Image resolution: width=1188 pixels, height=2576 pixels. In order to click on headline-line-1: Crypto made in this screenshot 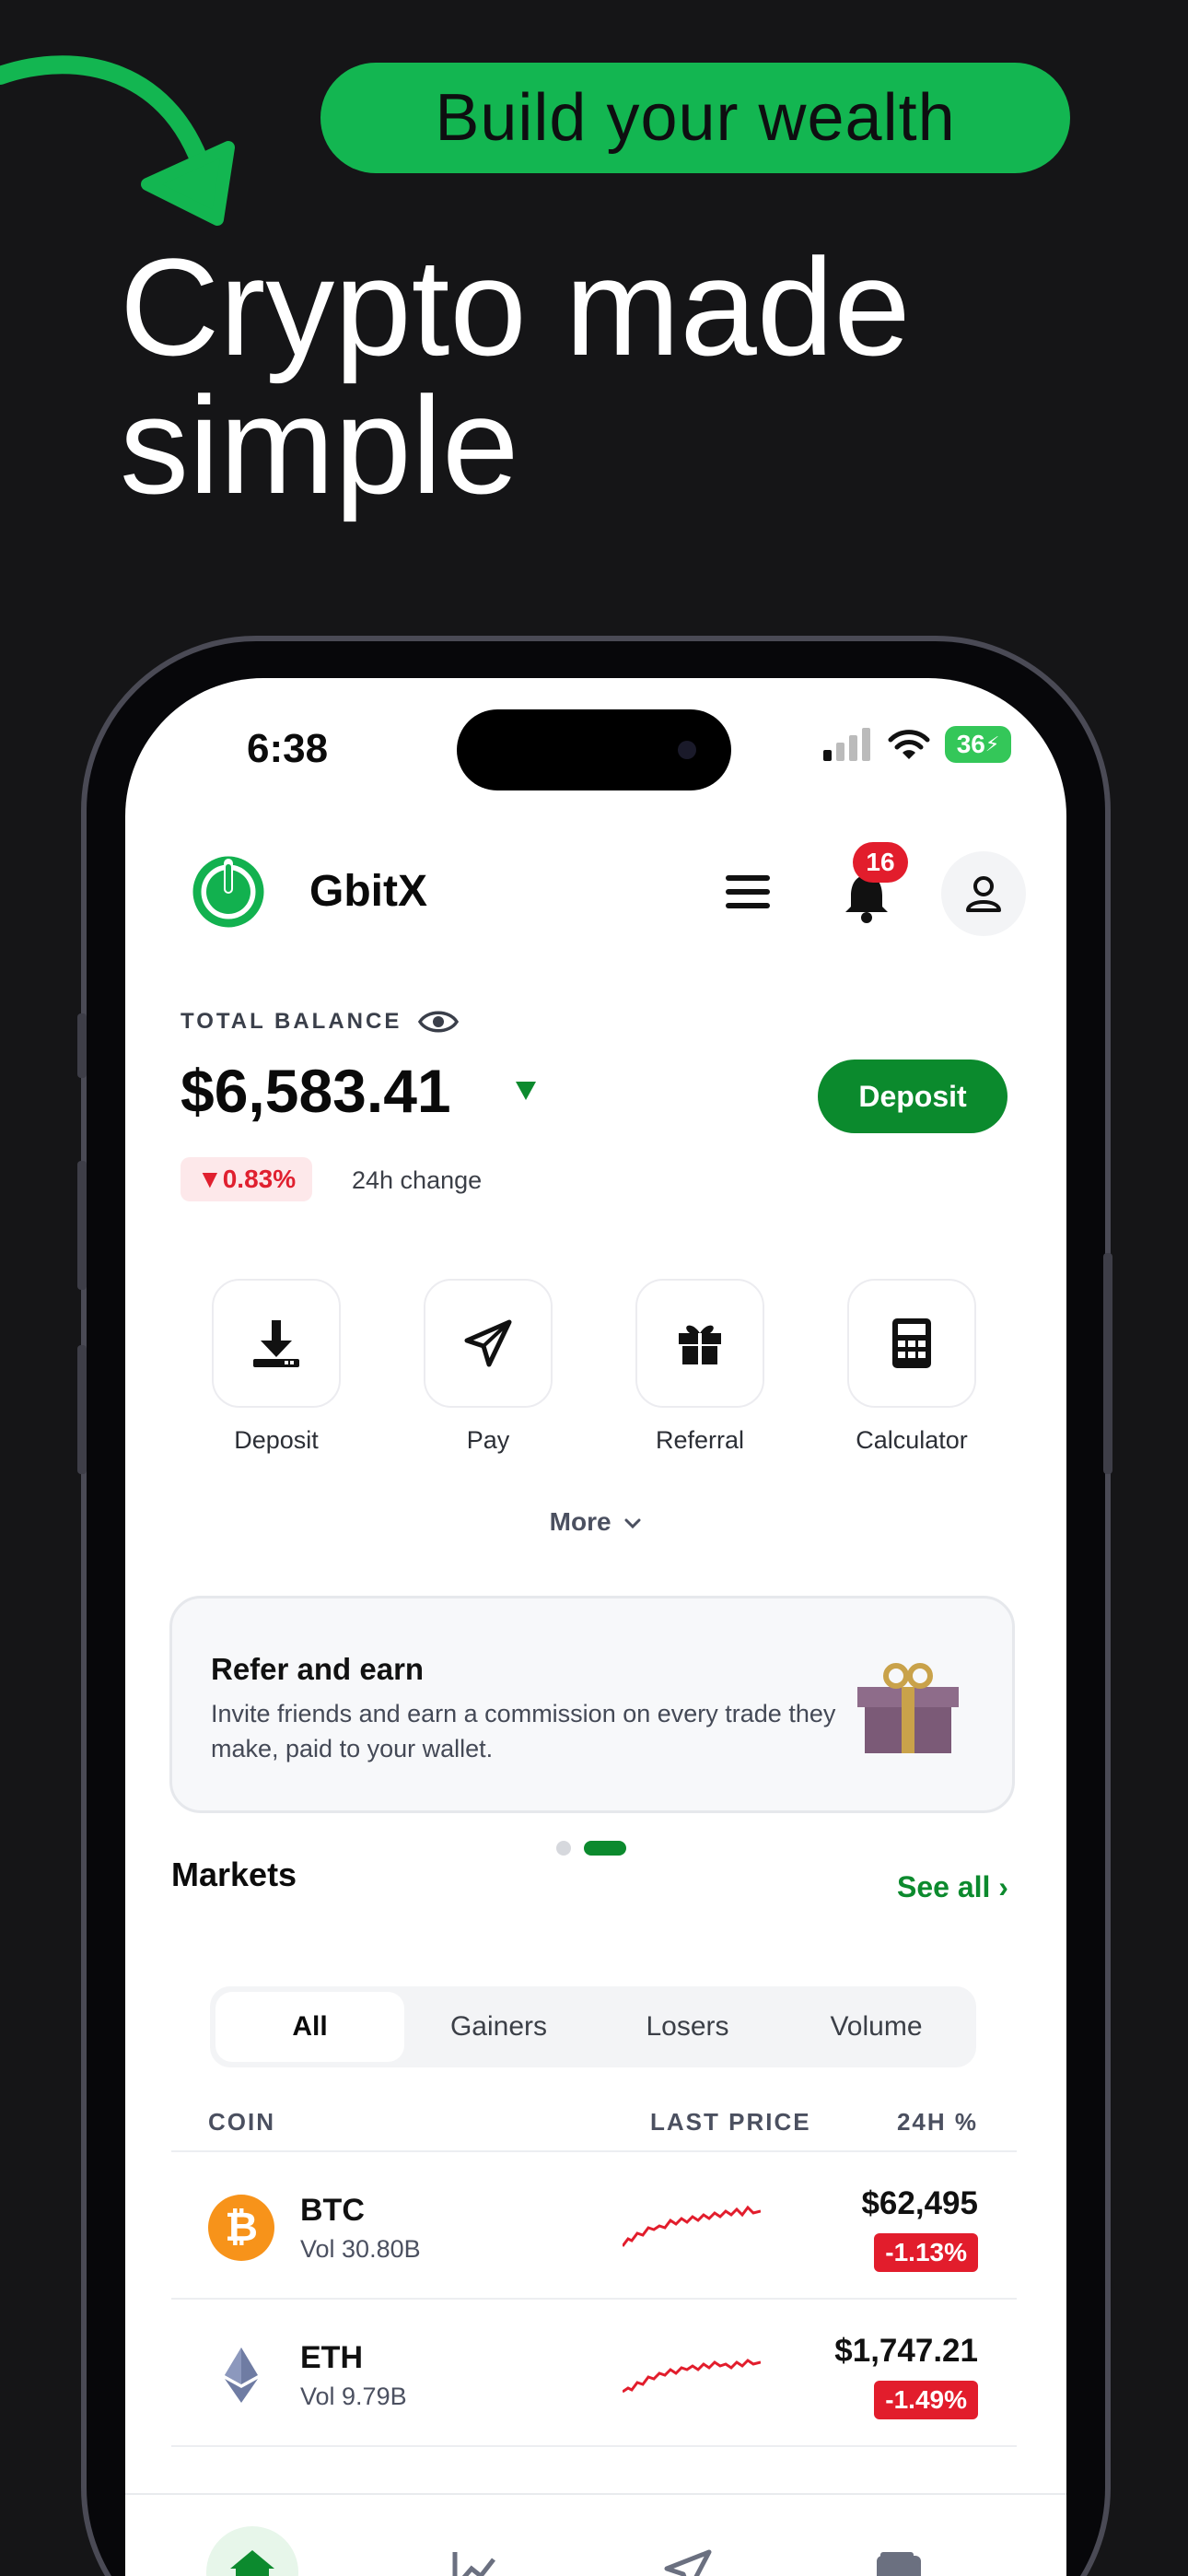, I will do `click(515, 306)`.